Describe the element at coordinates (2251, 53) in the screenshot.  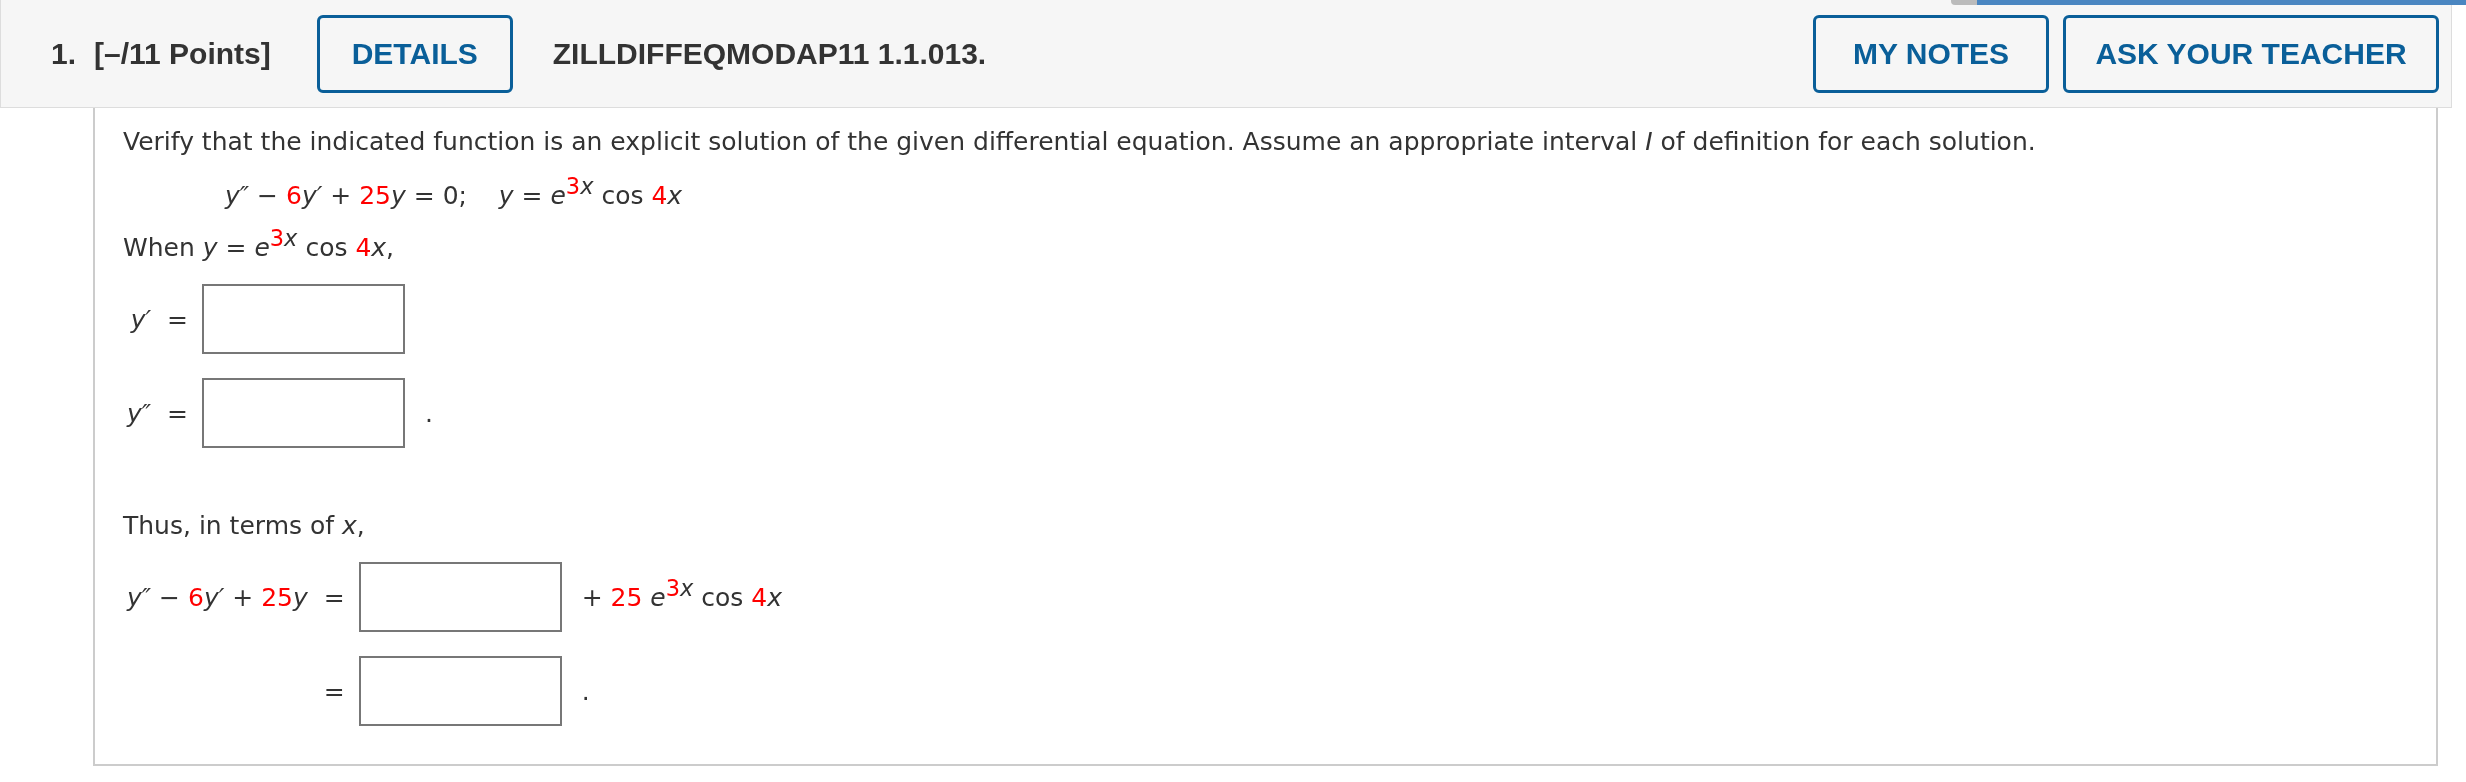
I see `ask-teacher-button: ASK YOUR TEACHER` at that location.